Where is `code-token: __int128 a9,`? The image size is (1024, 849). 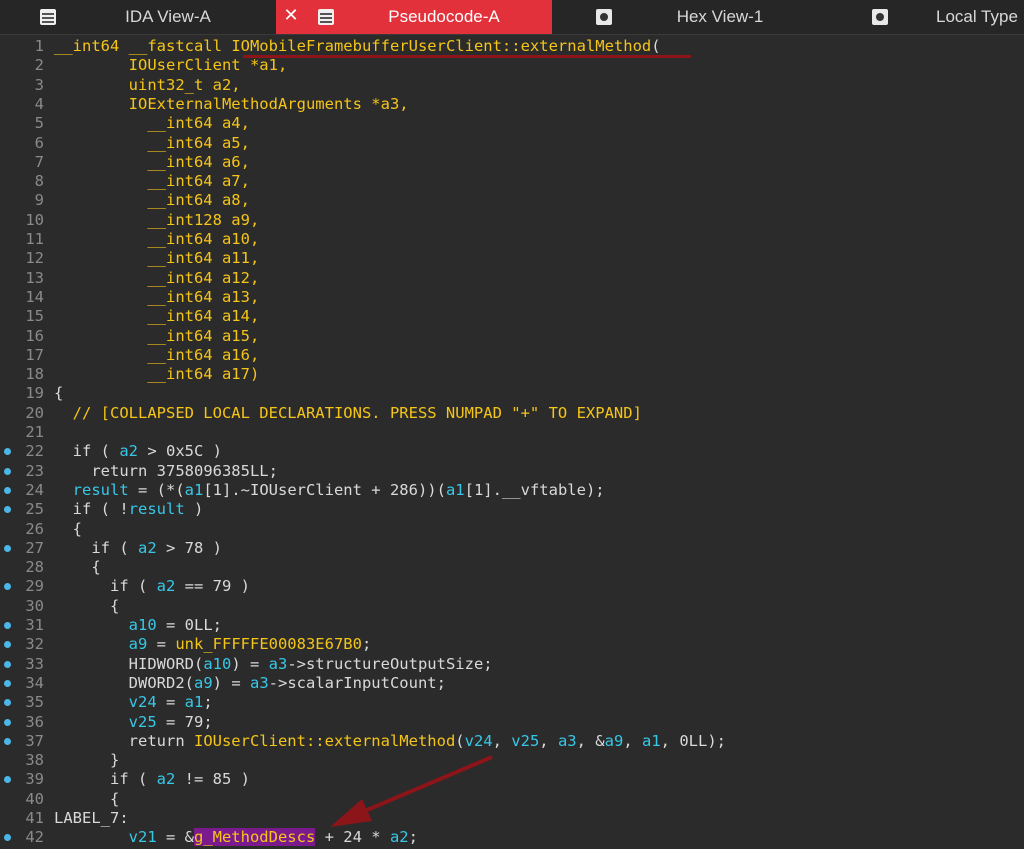 code-token: __int128 a9, is located at coordinates (156, 220).